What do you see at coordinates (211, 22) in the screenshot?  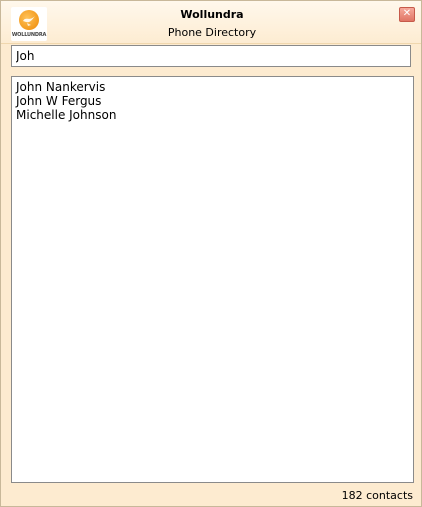 I see `title-bar: WOLLUNDRA Wollundra Phone Directory ✕` at bounding box center [211, 22].